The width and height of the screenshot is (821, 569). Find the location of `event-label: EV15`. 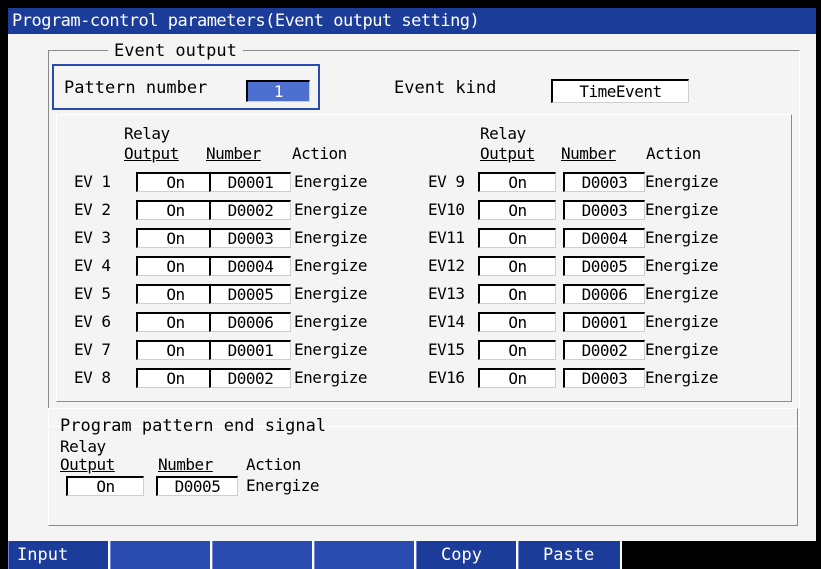

event-label: EV15 is located at coordinates (446, 349).